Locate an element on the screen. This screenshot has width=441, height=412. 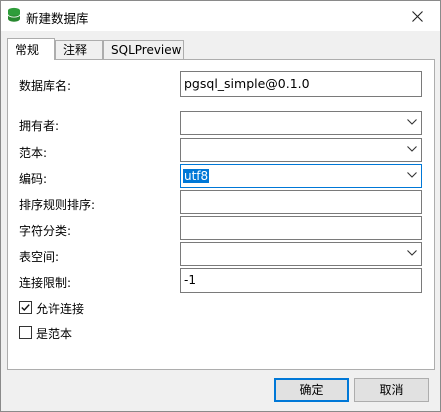
encoding-label: 编码: is located at coordinates (33, 179).